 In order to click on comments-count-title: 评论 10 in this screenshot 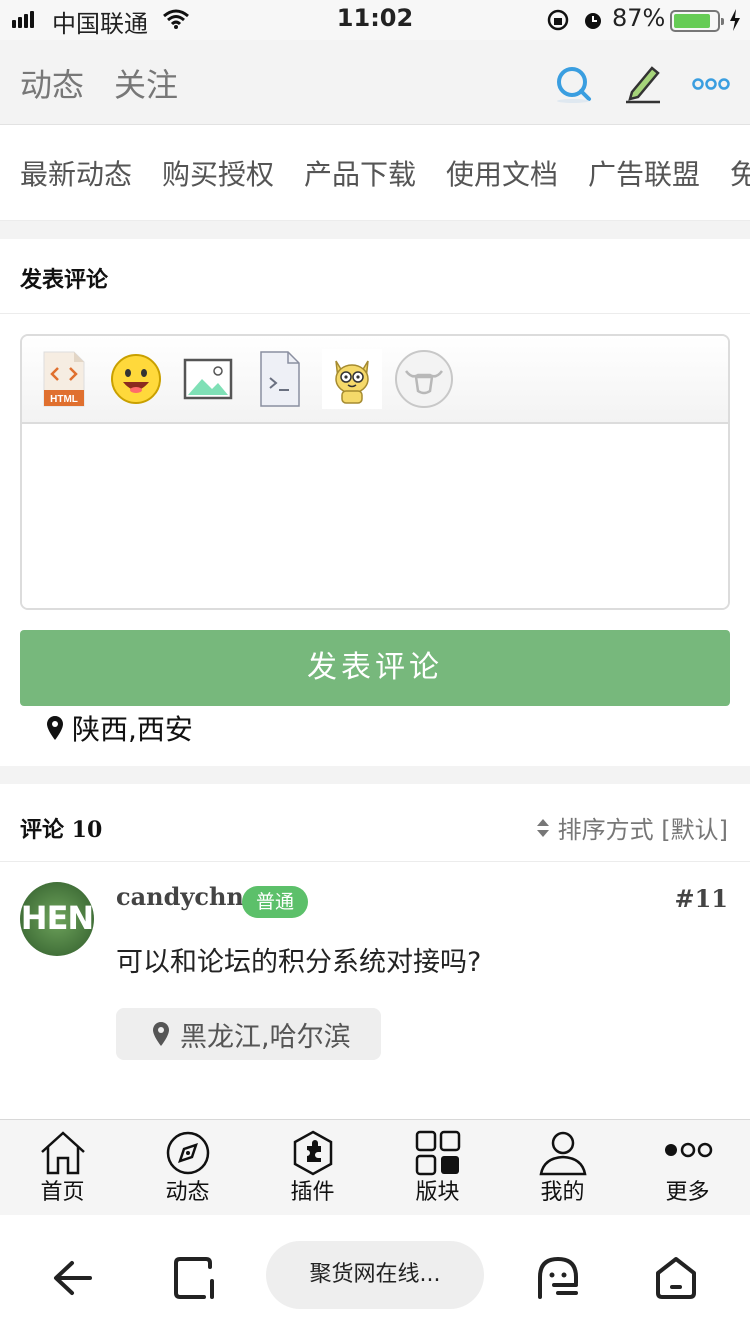, I will do `click(61, 830)`.